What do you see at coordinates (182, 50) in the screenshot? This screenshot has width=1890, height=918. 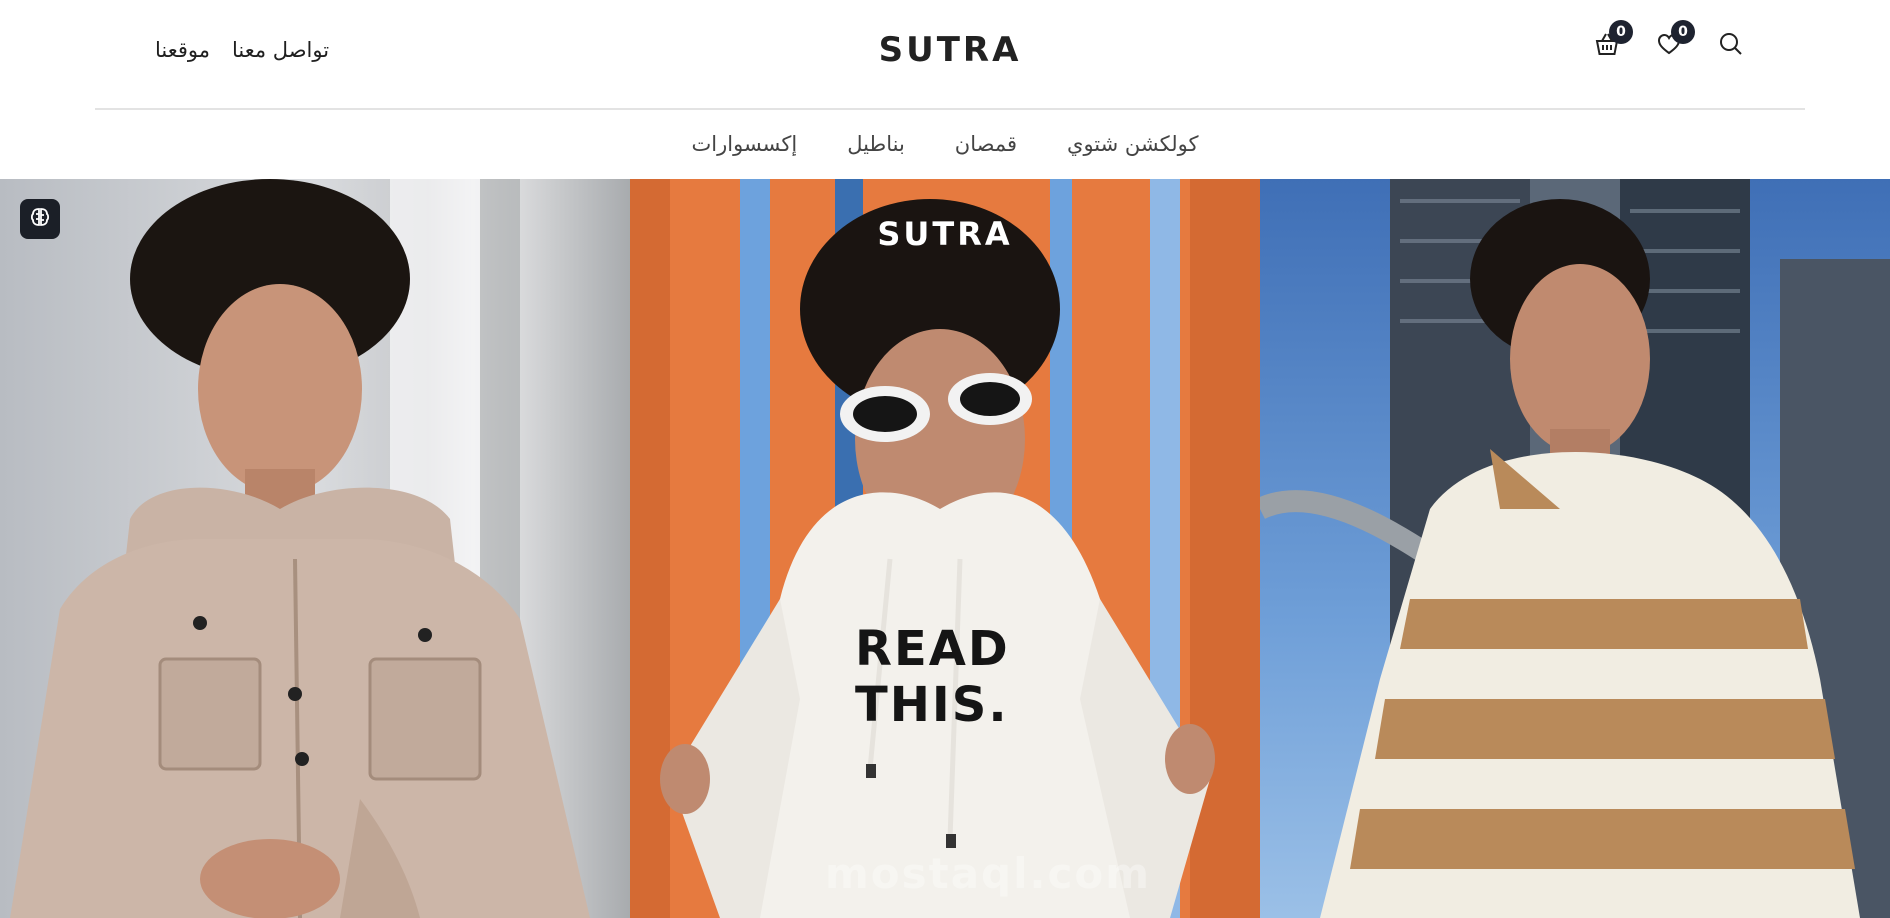 I see `location-link: موقعنا` at bounding box center [182, 50].